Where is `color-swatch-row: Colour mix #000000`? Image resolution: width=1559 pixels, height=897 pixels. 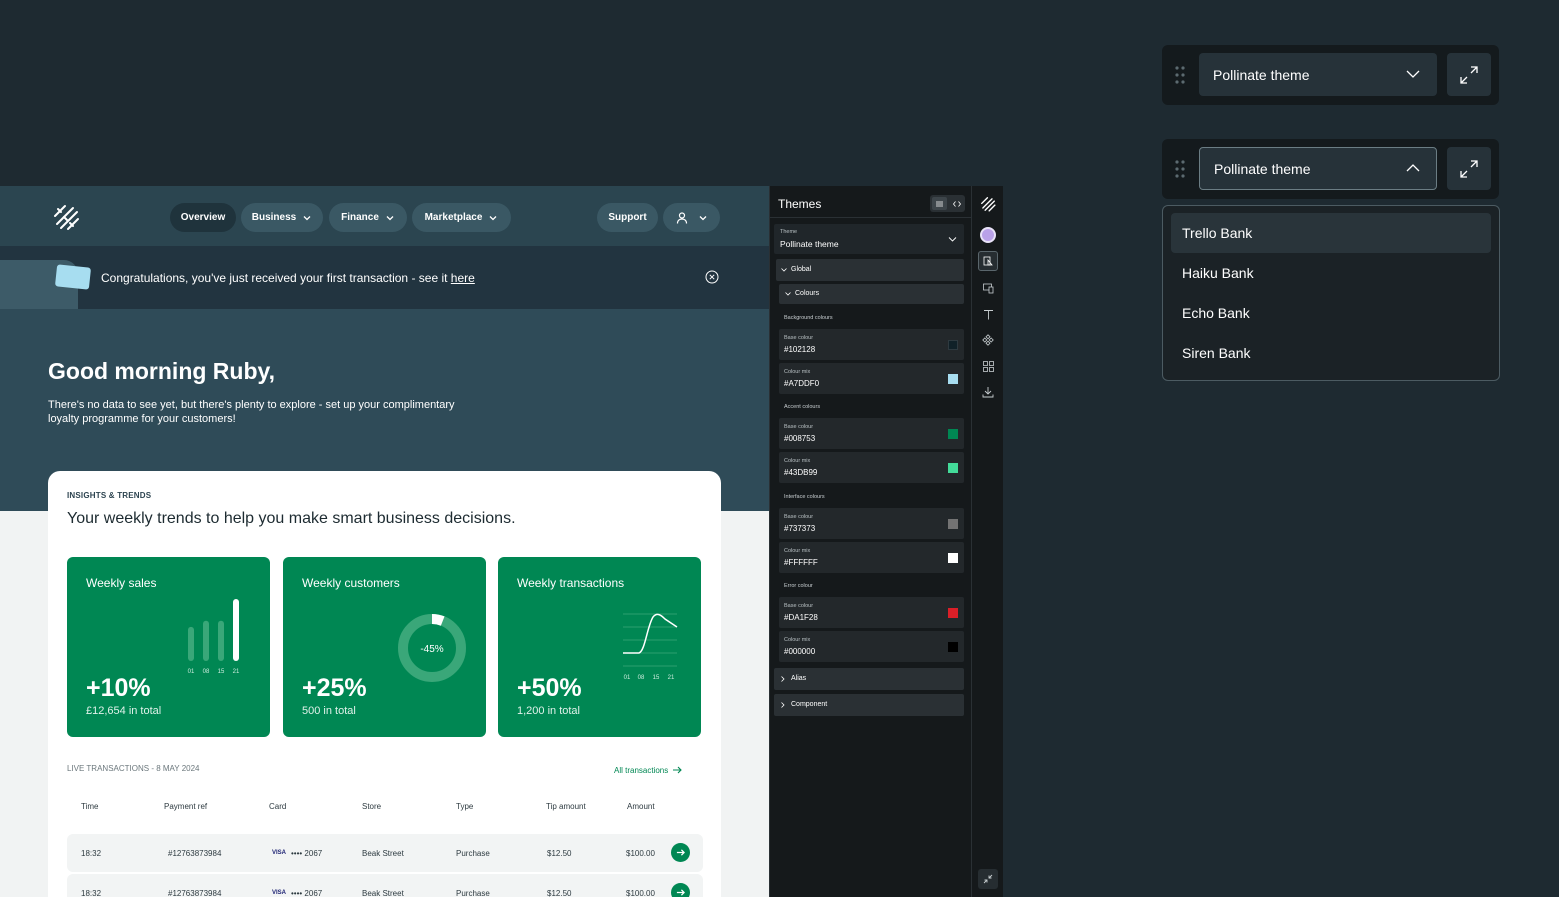 color-swatch-row: Colour mix #000000 is located at coordinates (871, 646).